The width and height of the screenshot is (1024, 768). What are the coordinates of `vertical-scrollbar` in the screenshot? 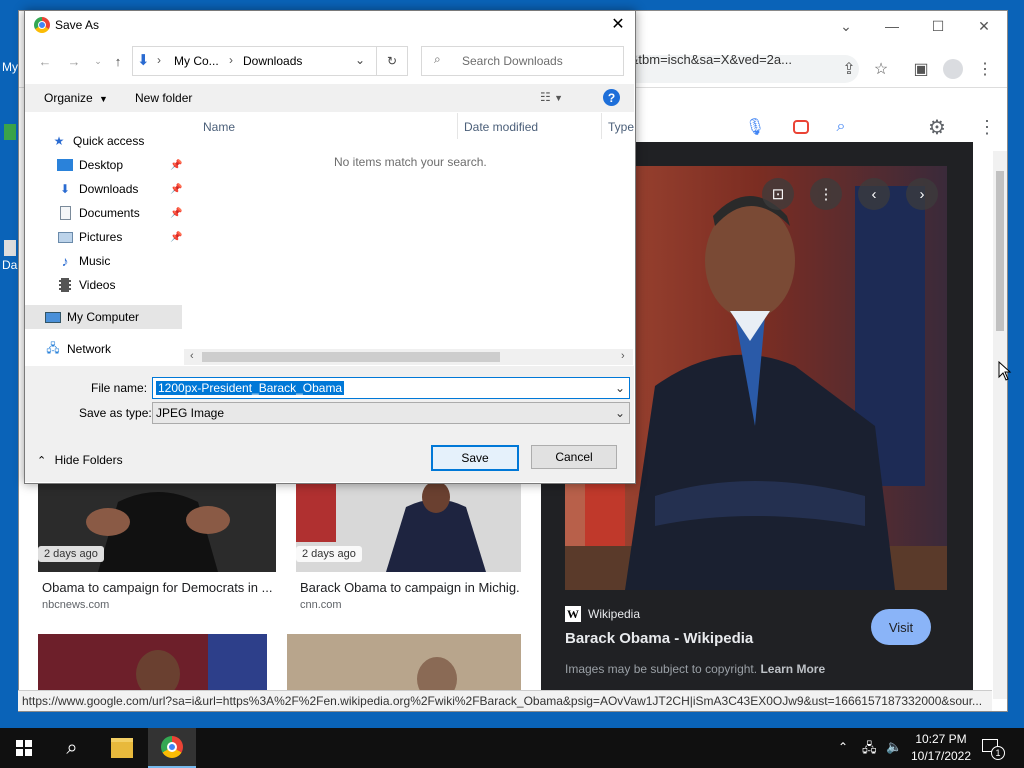 It's located at (1000, 425).